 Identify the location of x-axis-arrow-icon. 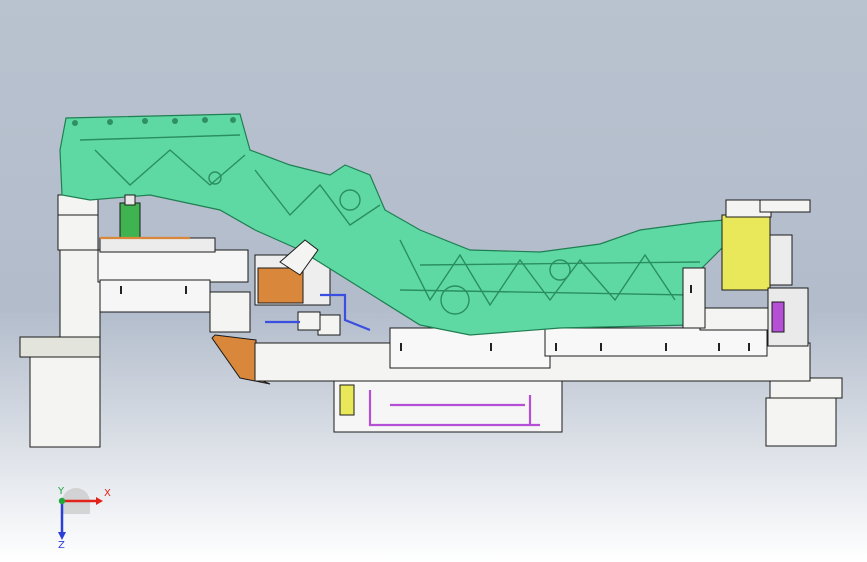
(99, 501).